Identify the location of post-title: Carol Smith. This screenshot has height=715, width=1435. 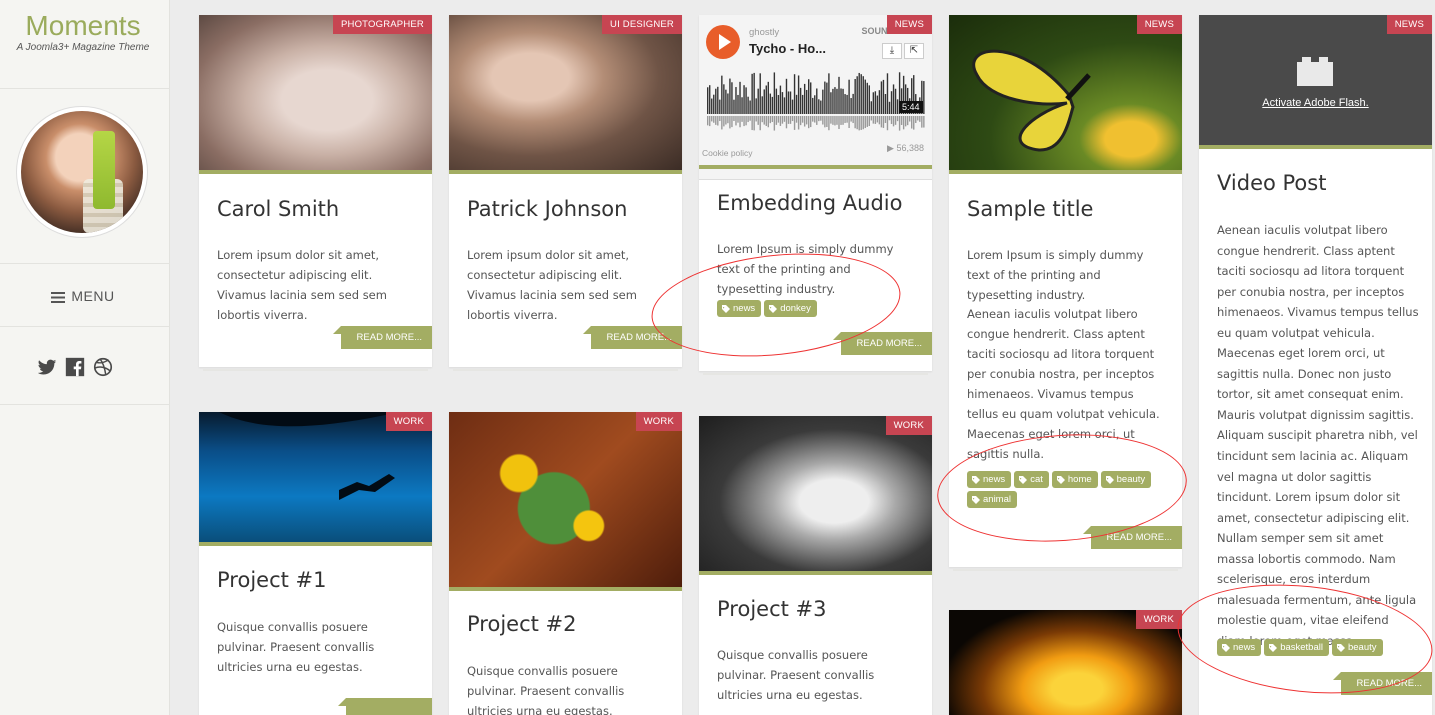
(278, 209).